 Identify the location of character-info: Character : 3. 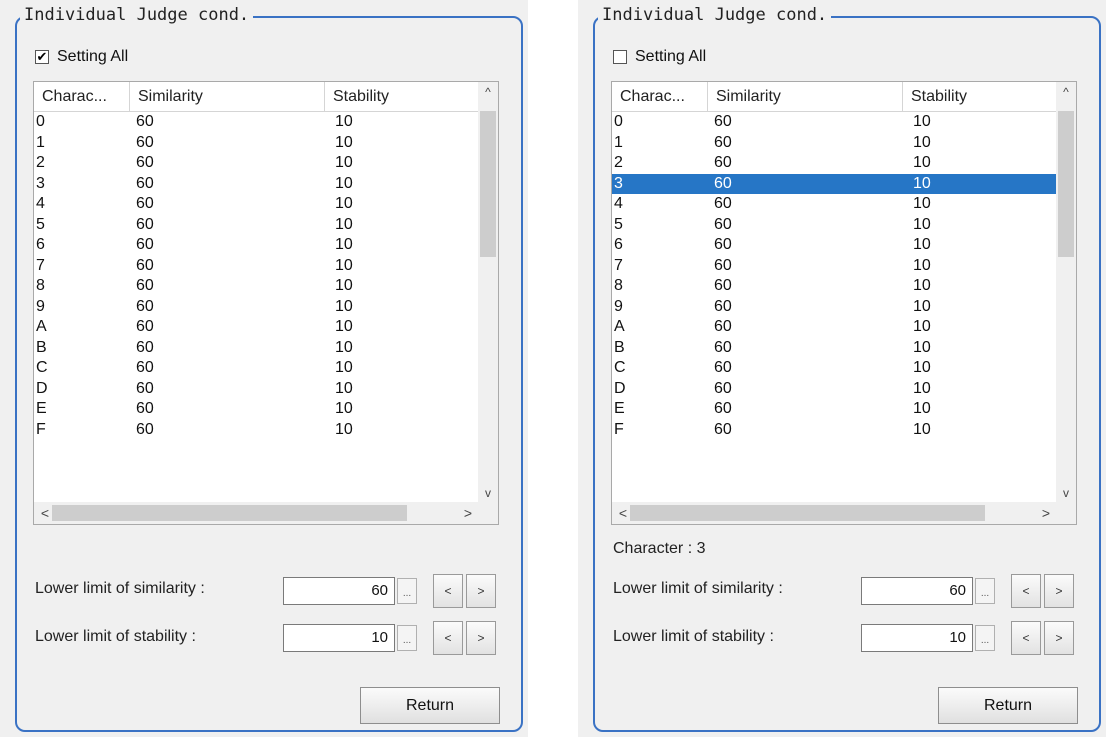
(659, 548).